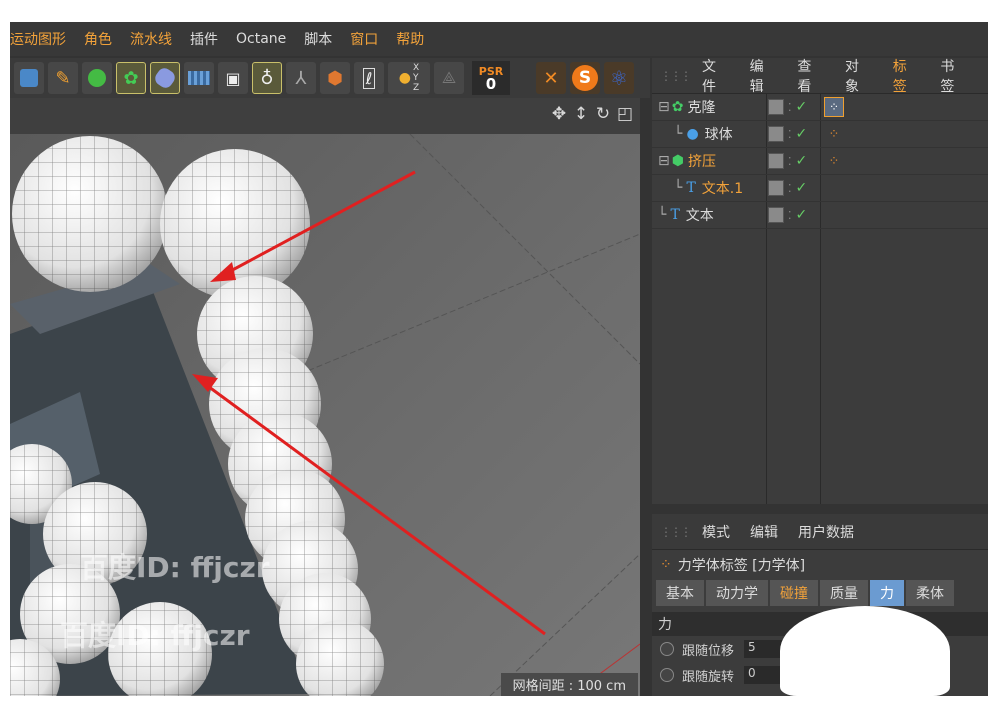 The width and height of the screenshot is (1000, 707). Describe the element at coordinates (865, 651) in the screenshot. I see `obscuring-blob` at that location.